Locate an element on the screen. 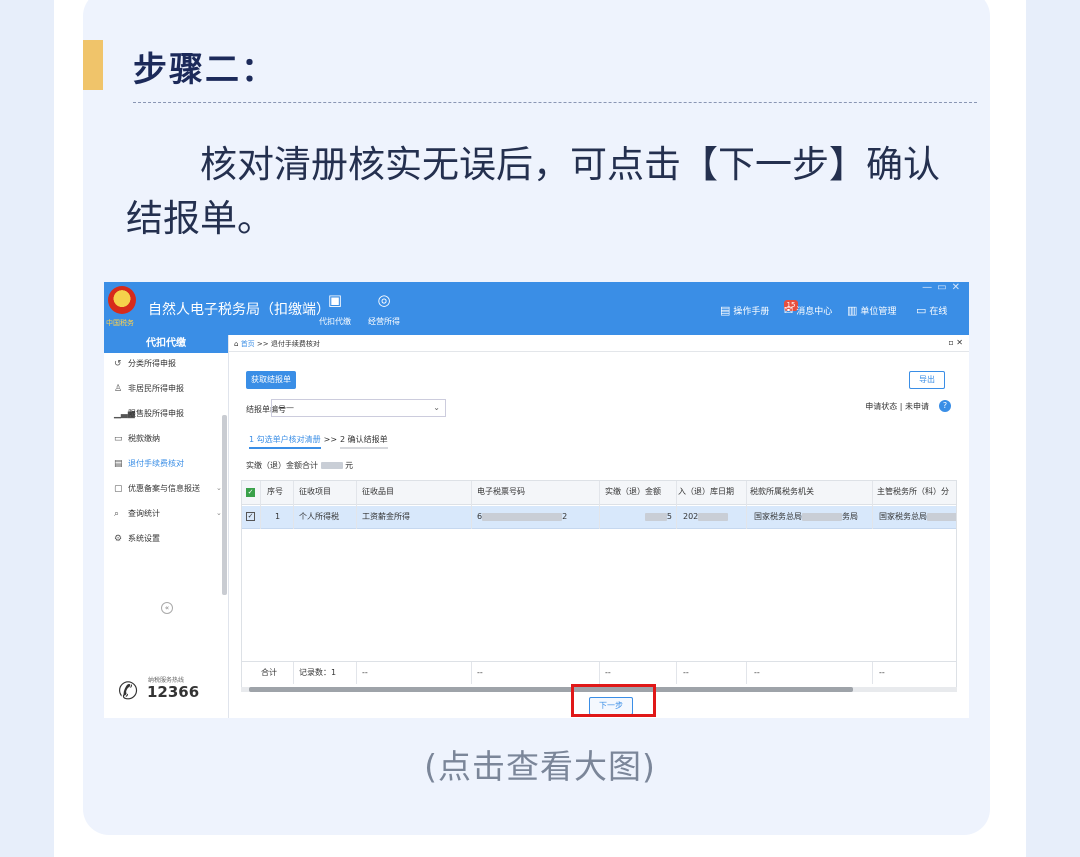  search-icon: ⌕ is located at coordinates (117, 514).